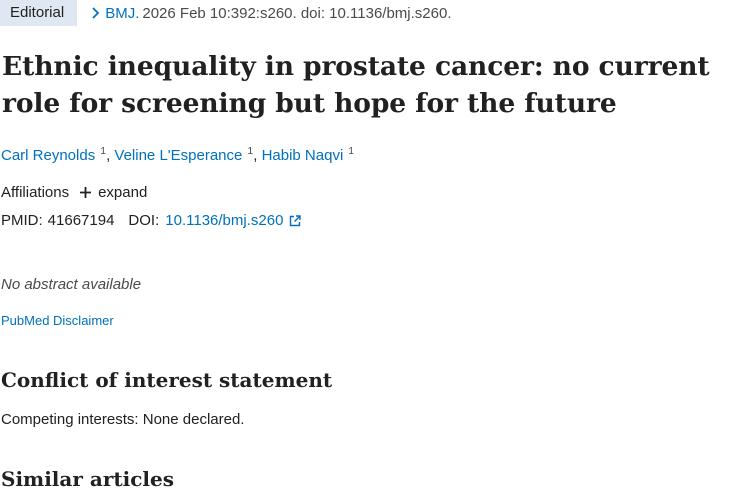 This screenshot has width=750, height=500. Describe the element at coordinates (48, 155) in the screenshot. I see `author-link: Carl Reynolds` at that location.